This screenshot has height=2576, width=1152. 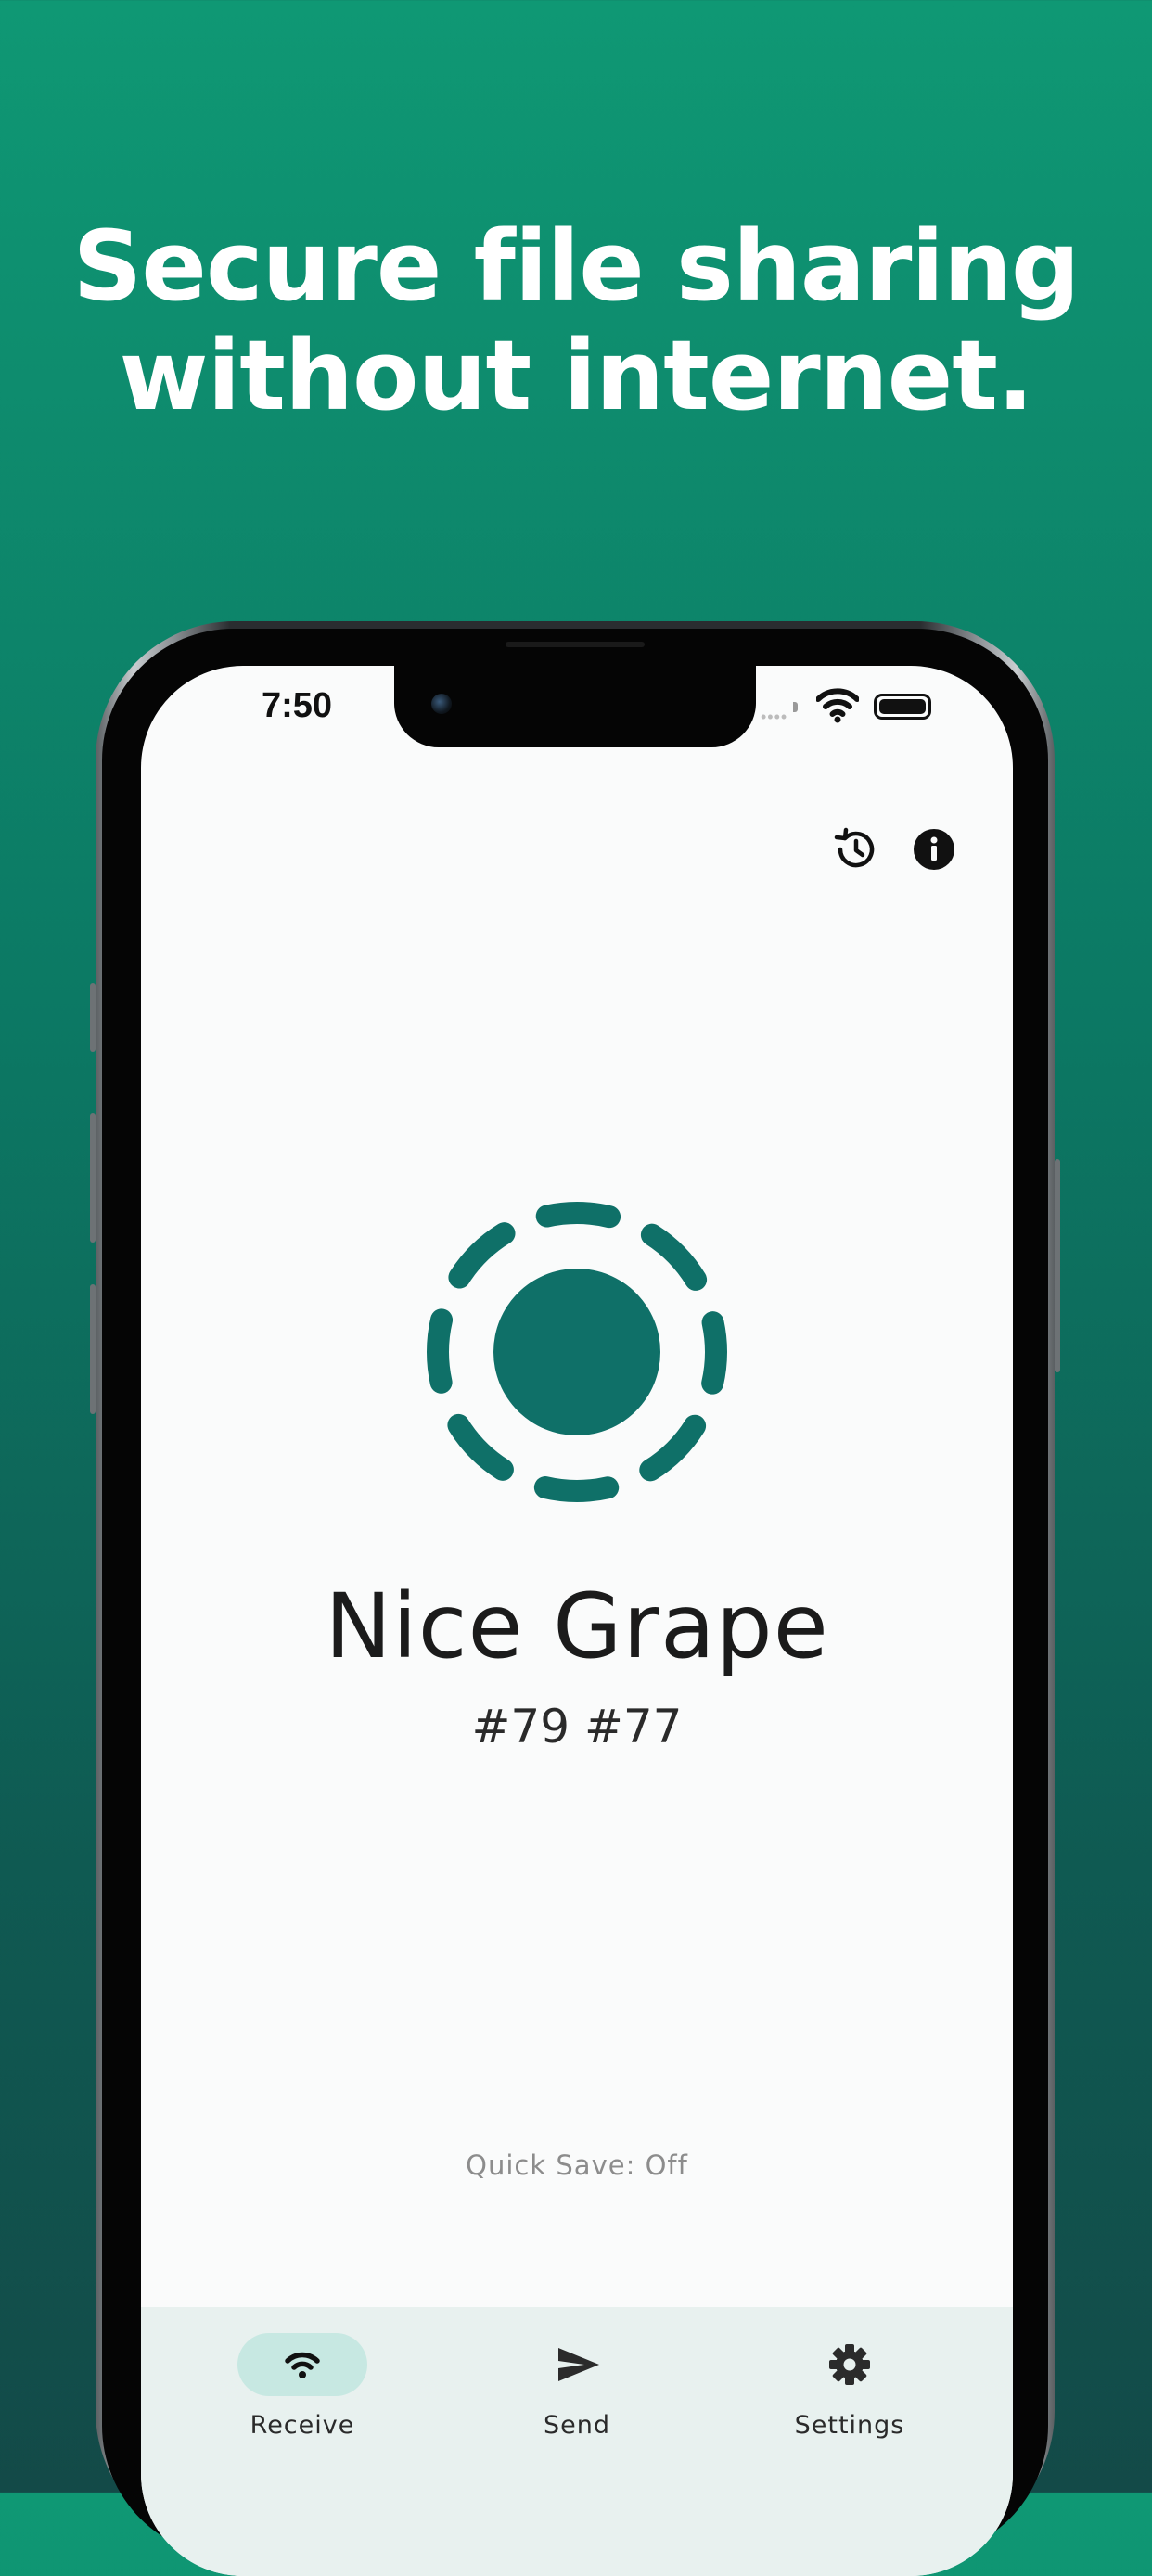 I want to click on device-name: Nice Grape, so click(x=577, y=1626).